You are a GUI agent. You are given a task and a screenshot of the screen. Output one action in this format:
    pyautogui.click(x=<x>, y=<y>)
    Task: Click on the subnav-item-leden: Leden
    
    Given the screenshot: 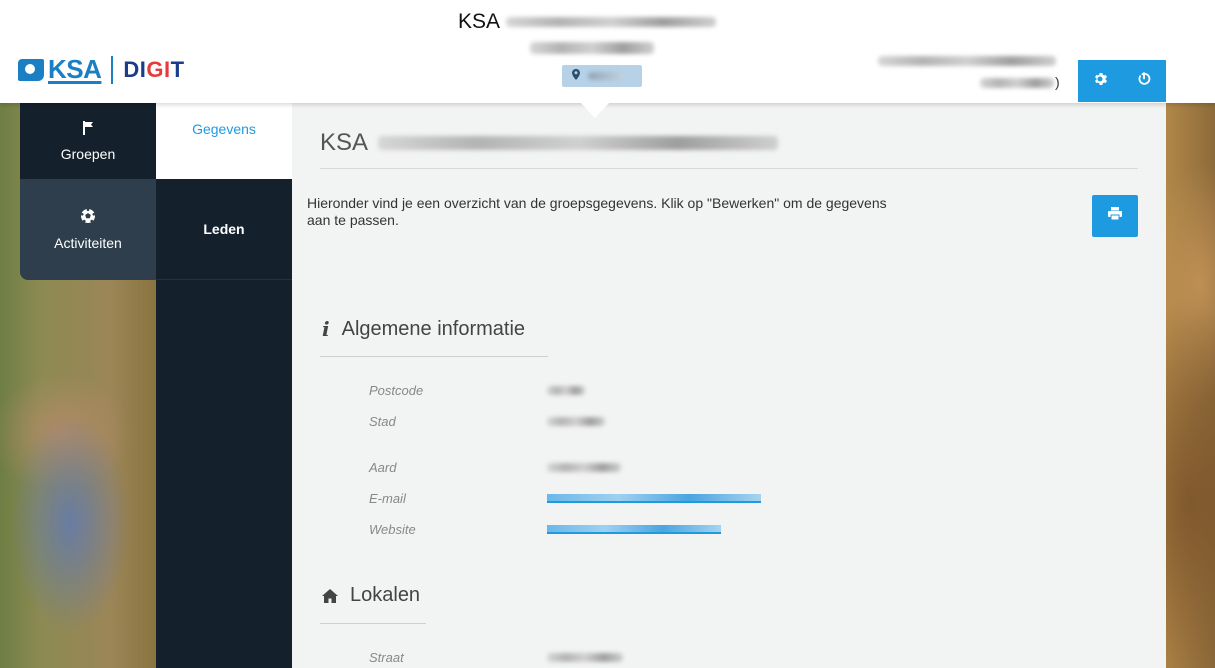 What is the action you would take?
    pyautogui.click(x=224, y=229)
    